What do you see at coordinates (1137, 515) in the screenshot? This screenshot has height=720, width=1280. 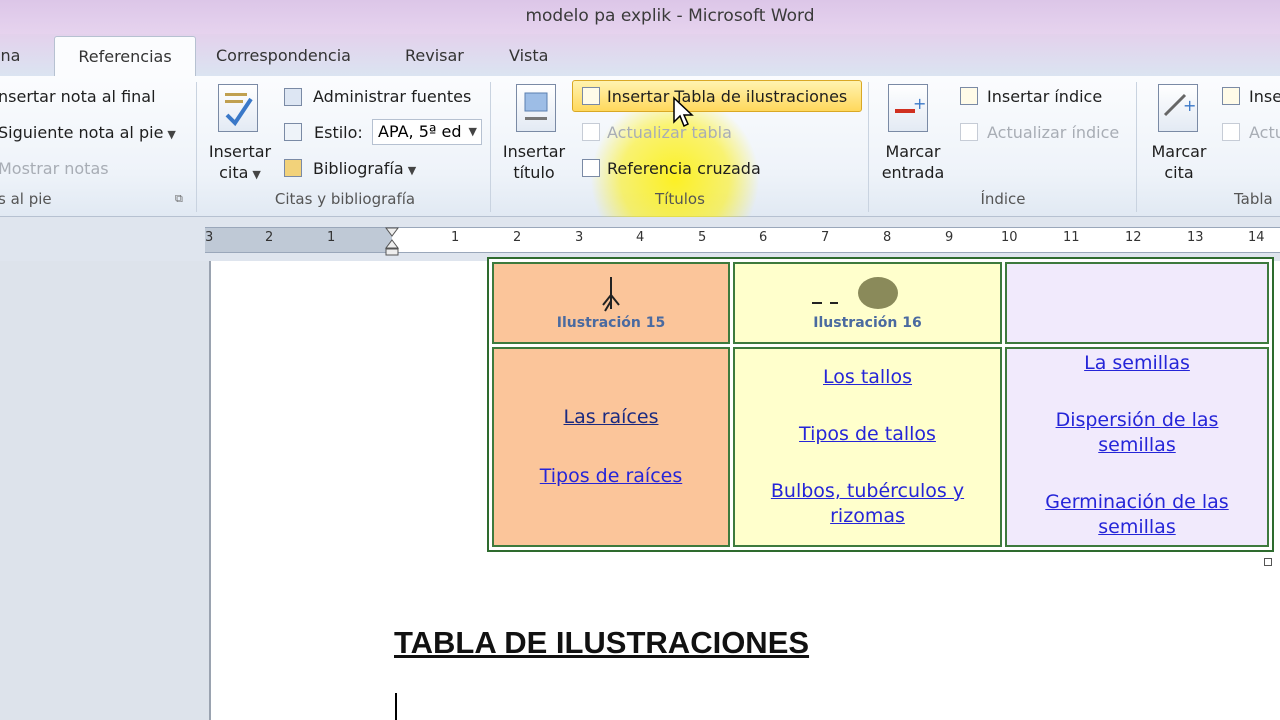 I see `link-germinacion: Germinación de las semillas` at bounding box center [1137, 515].